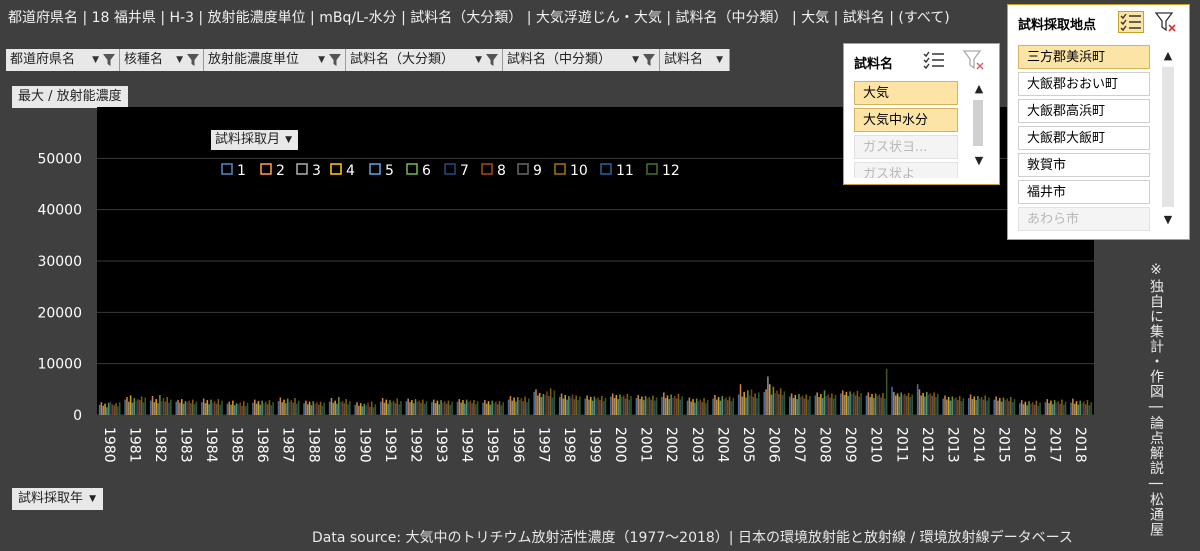  Describe the element at coordinates (1084, 192) in the screenshot. I see `slicer-item: 福井市` at that location.